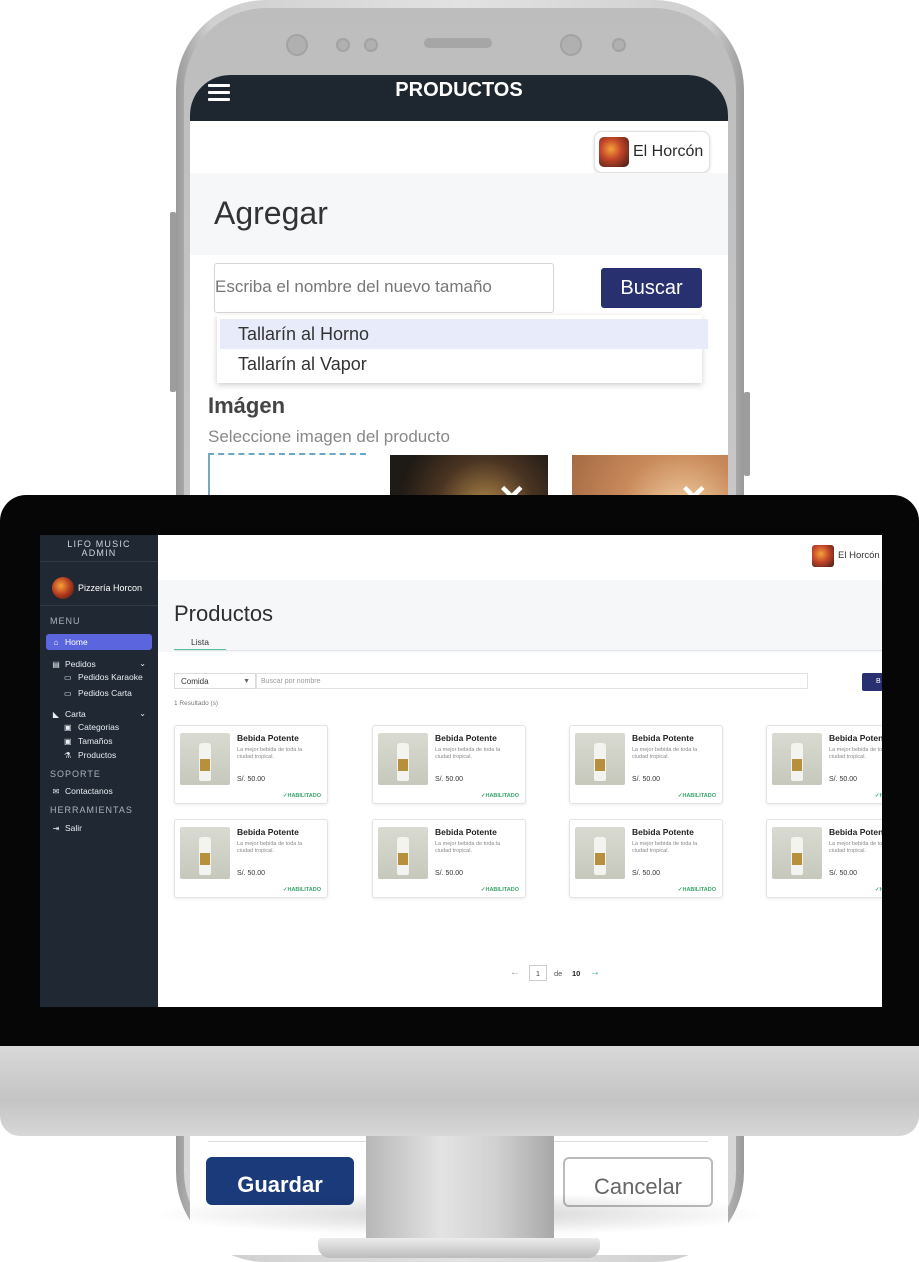 The height and width of the screenshot is (1262, 919). Describe the element at coordinates (76, 642) in the screenshot. I see `sidebar-item-label: Home` at that location.